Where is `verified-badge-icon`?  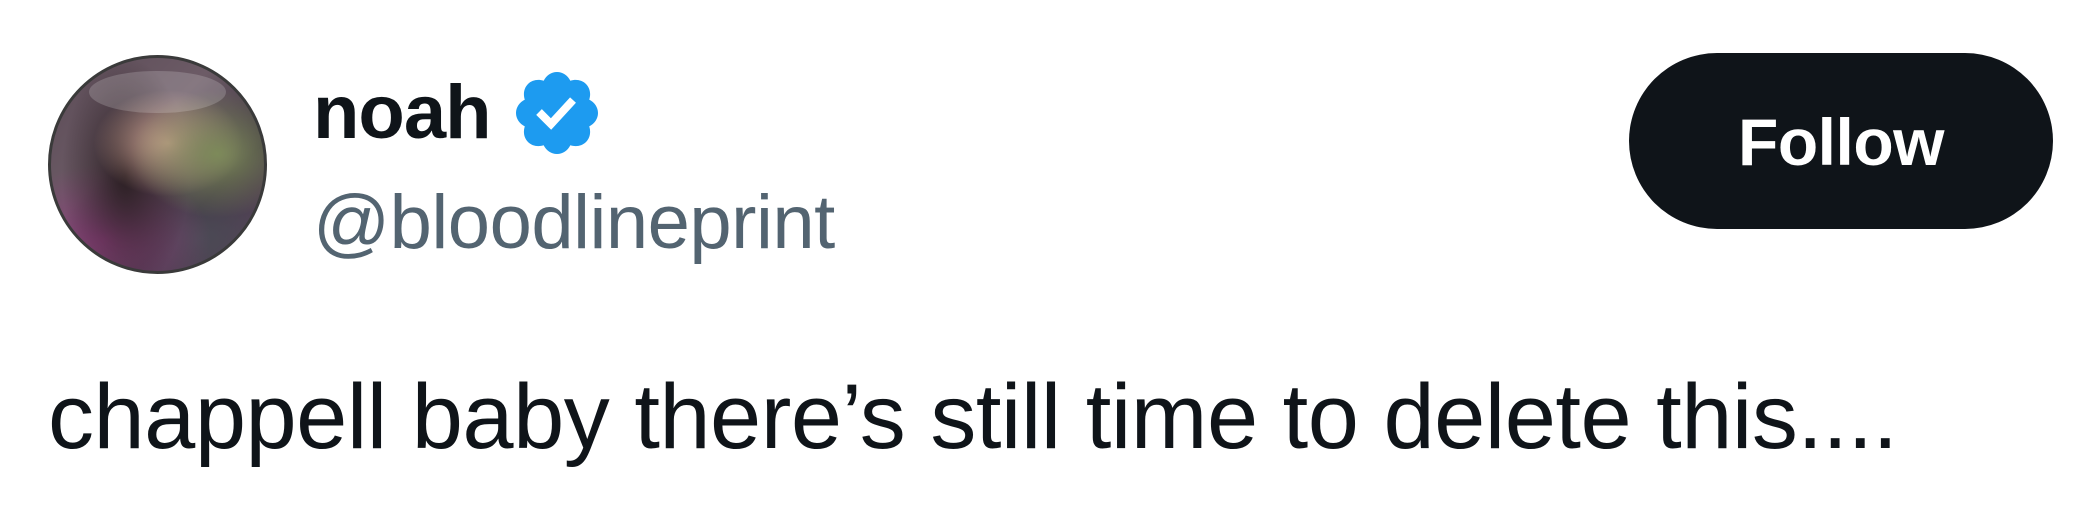
verified-badge-icon is located at coordinates (557, 113).